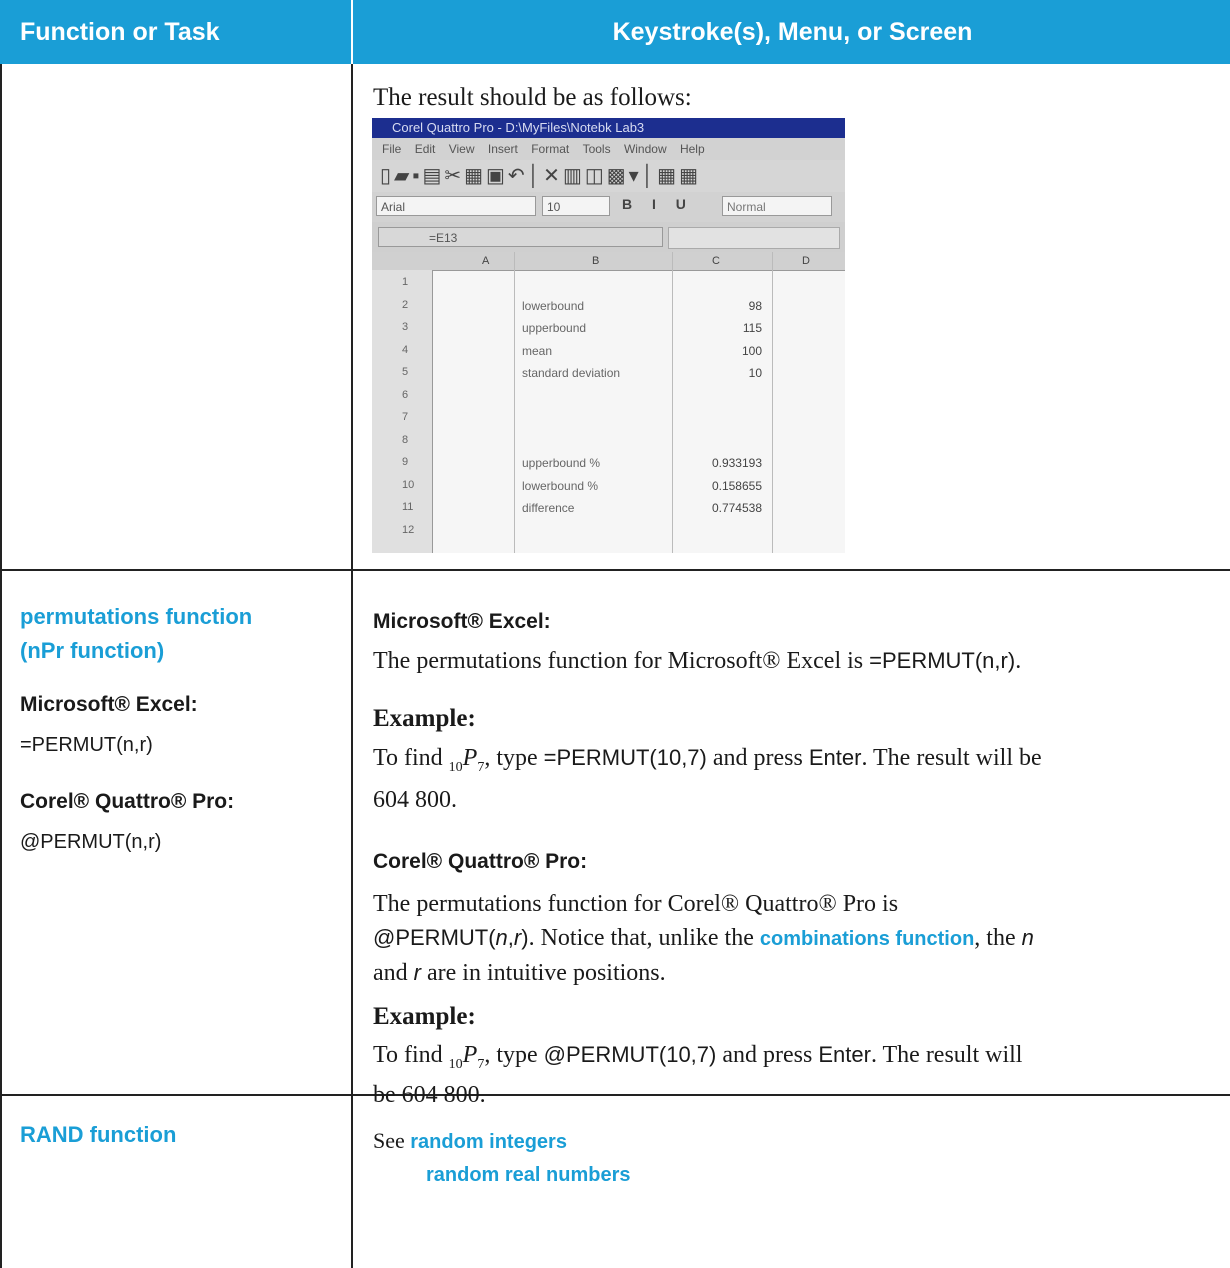  What do you see at coordinates (543, 973) in the screenshot?
I see `text: are in intuitive positions.` at bounding box center [543, 973].